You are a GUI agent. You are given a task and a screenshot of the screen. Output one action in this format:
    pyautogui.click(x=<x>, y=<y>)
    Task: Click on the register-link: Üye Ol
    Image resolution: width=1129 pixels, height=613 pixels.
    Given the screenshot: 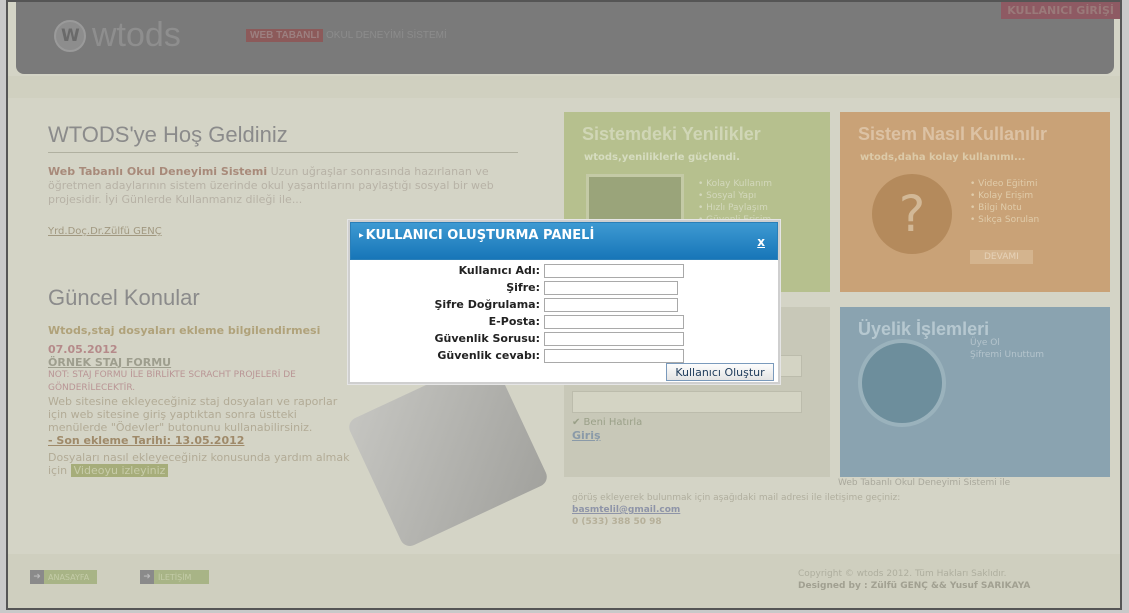 What is the action you would take?
    pyautogui.click(x=1007, y=343)
    